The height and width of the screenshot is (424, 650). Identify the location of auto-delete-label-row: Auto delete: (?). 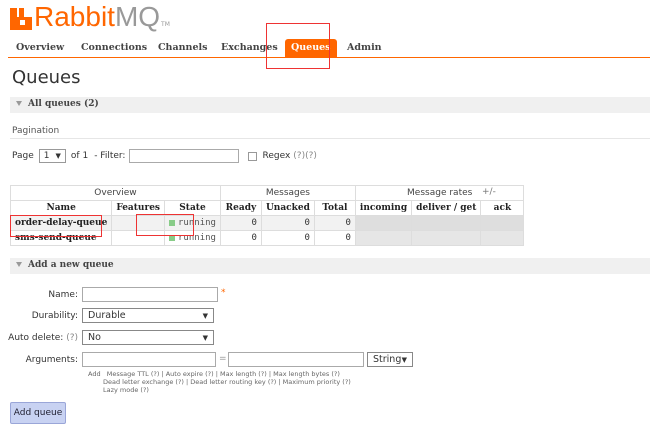
(39, 338).